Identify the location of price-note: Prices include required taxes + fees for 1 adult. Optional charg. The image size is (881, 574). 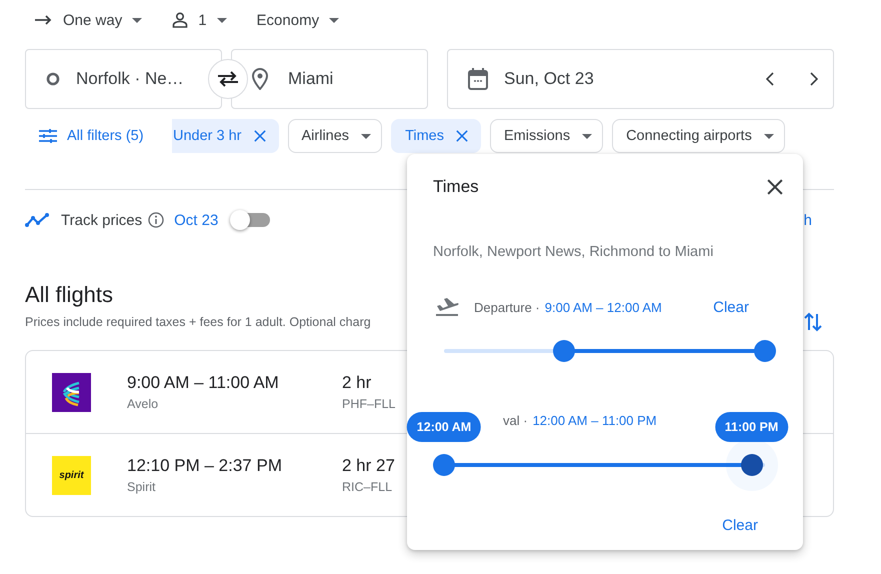
(198, 322).